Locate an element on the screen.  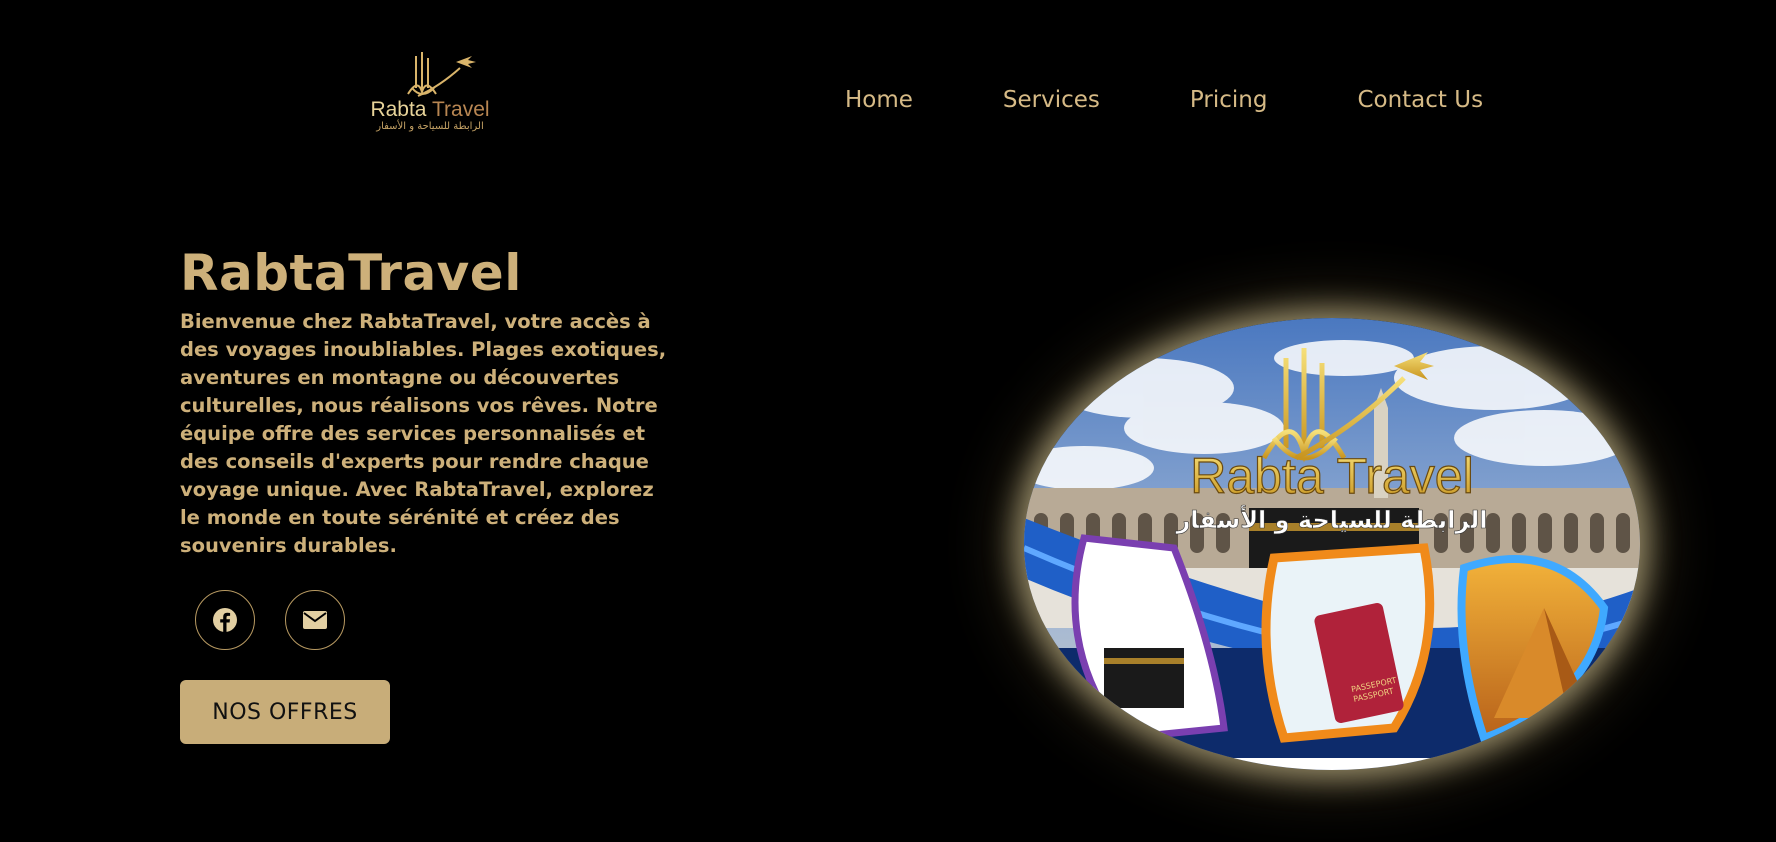
facebook-icon is located at coordinates (225, 620).